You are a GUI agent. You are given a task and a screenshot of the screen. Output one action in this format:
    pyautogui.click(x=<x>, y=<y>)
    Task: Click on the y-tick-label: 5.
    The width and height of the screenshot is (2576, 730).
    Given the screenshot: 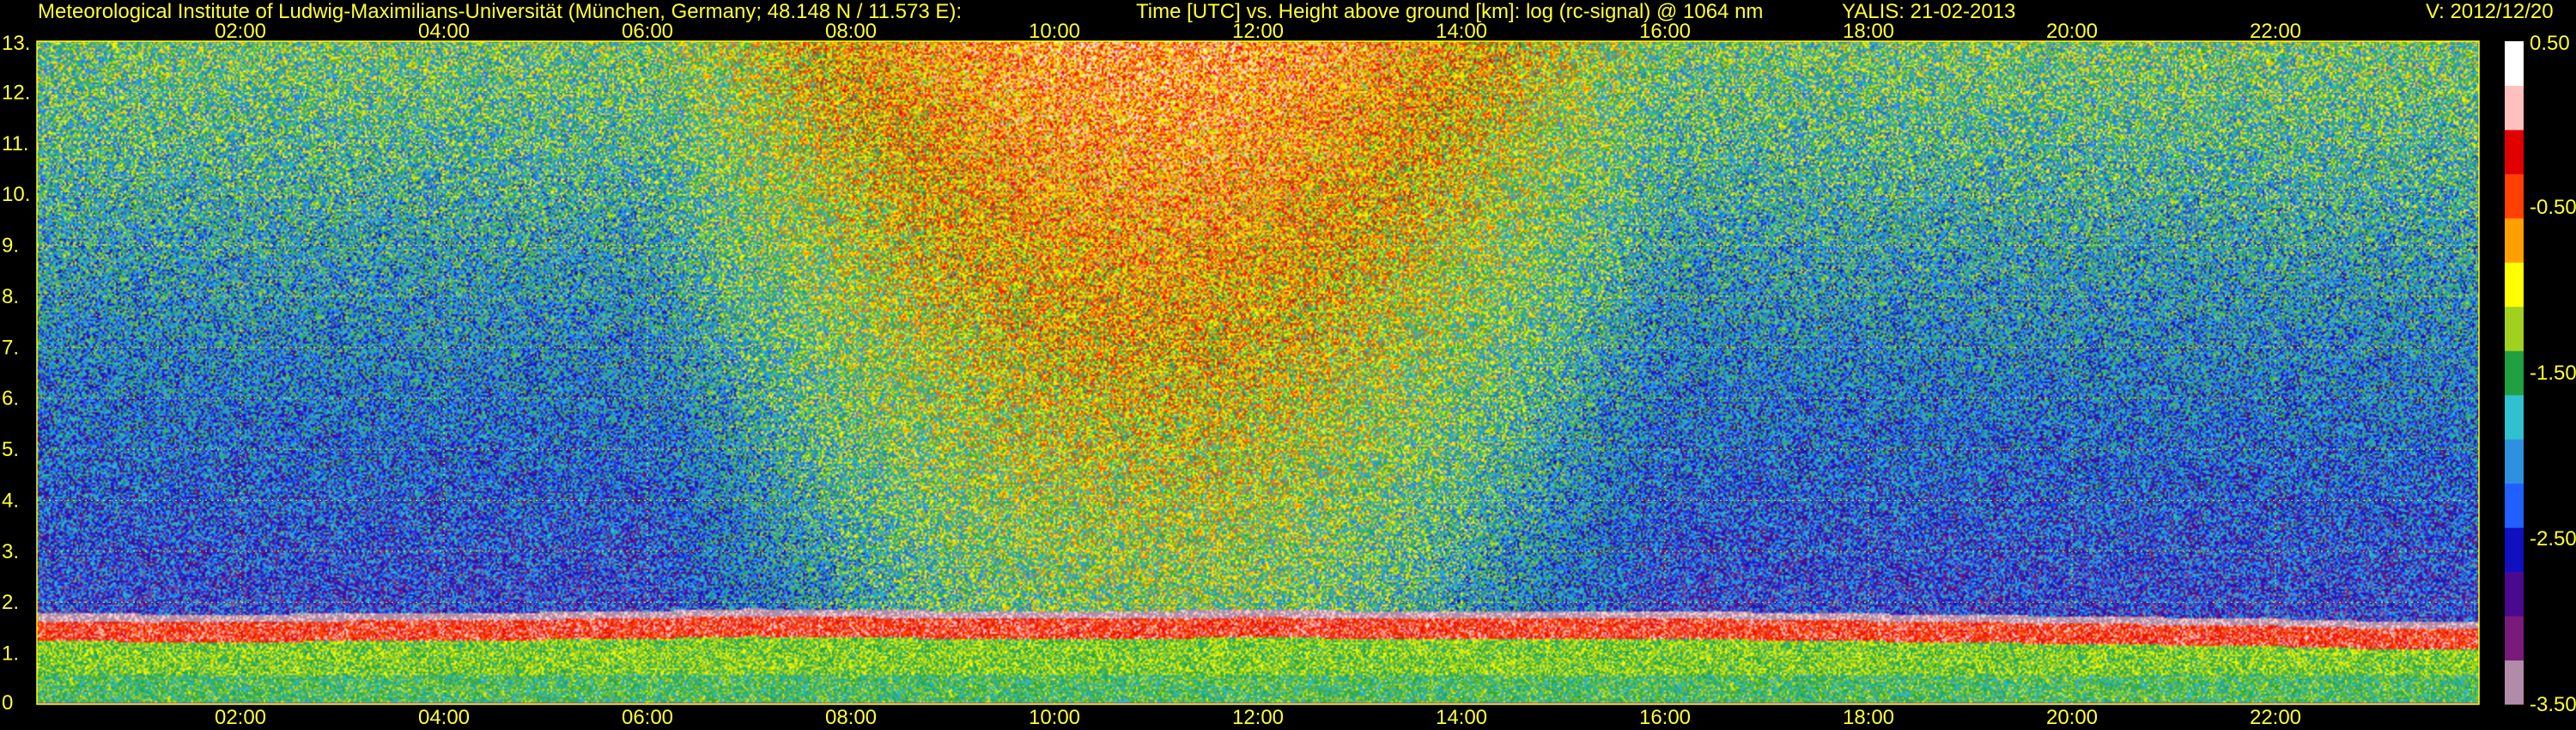 What is the action you would take?
    pyautogui.click(x=11, y=449)
    